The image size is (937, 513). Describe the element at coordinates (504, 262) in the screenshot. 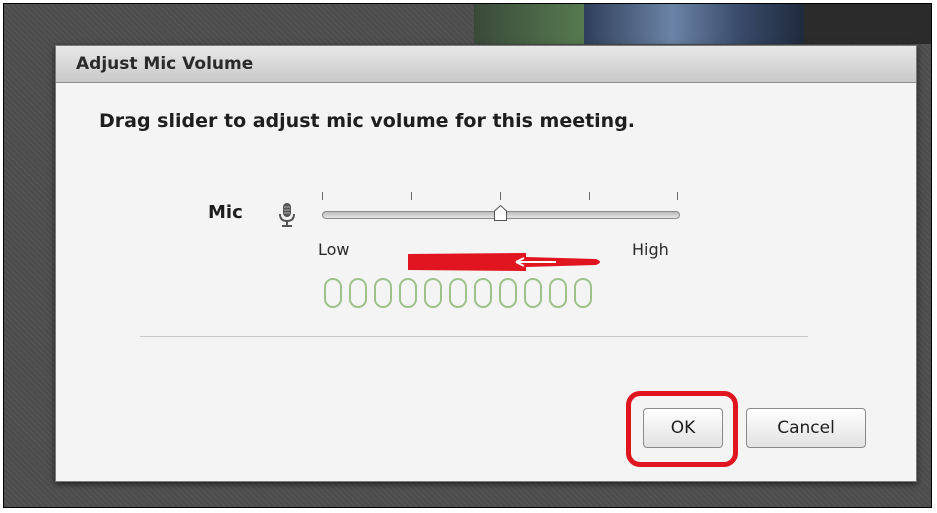

I see `left-arrow-annotation` at that location.